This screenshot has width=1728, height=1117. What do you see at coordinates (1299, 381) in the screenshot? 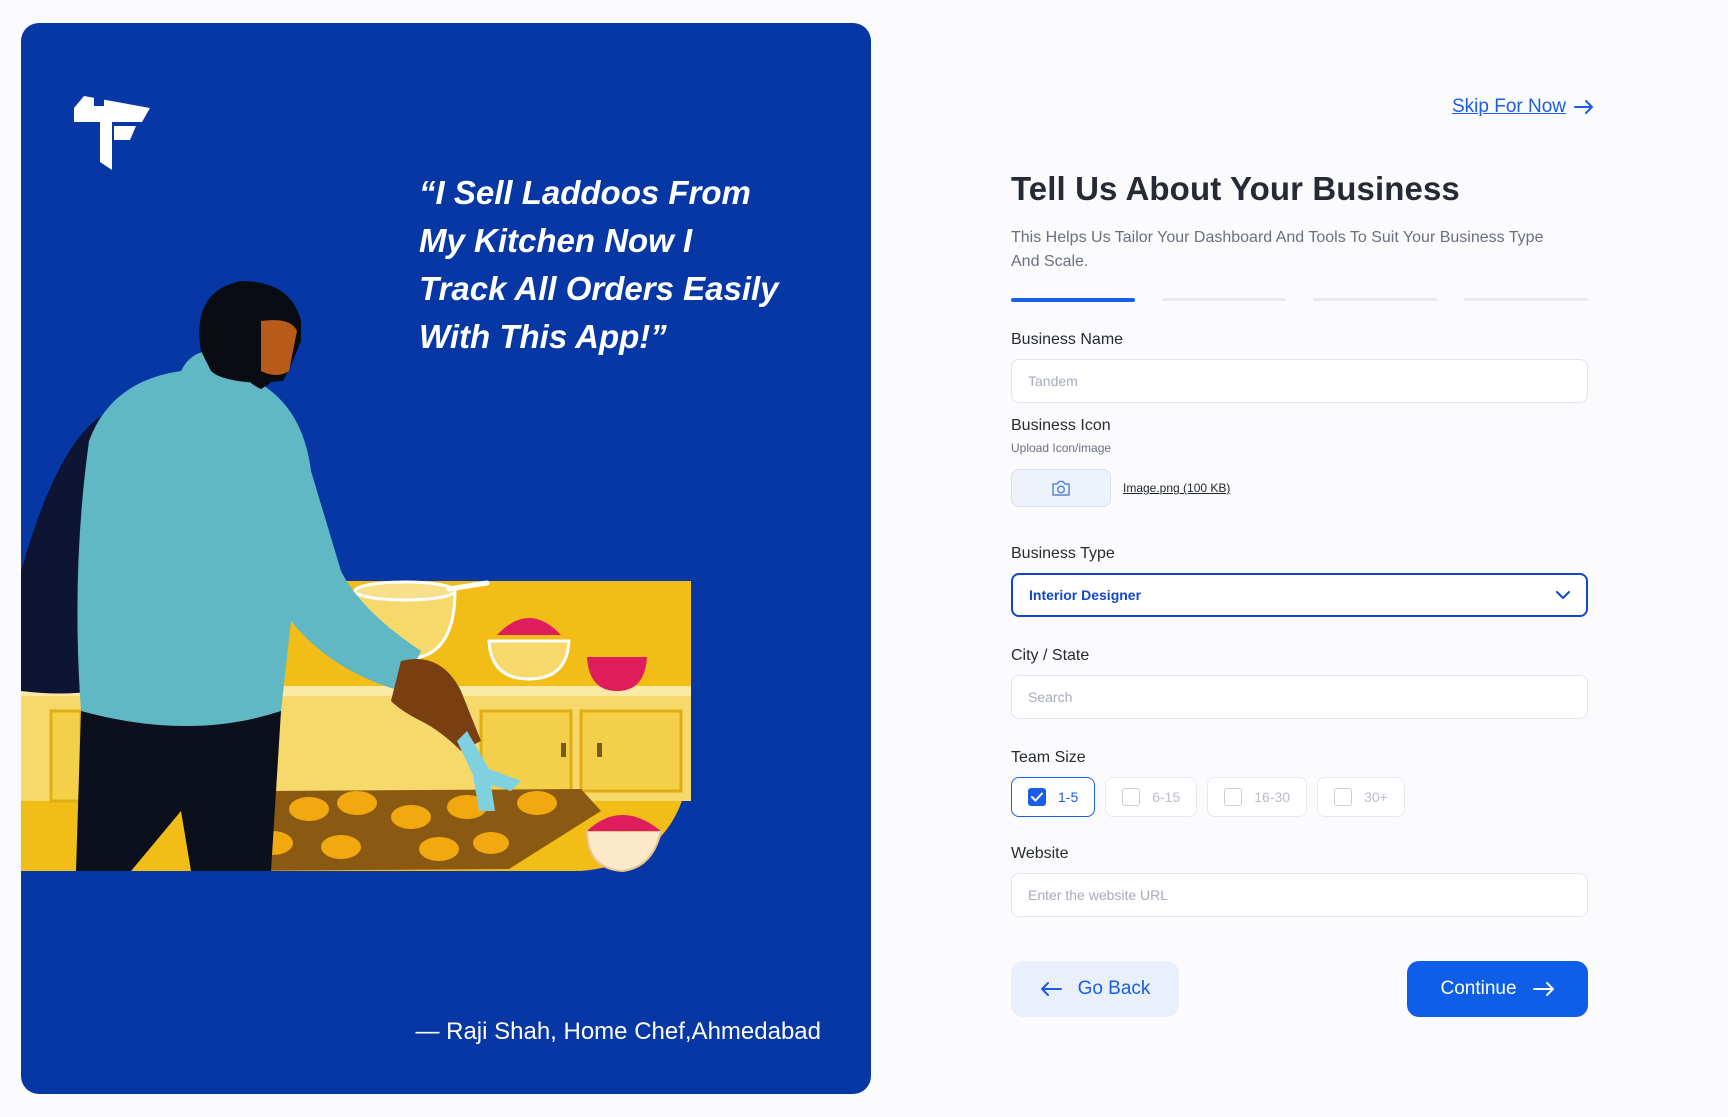
I see `business-name-input: Tandem` at bounding box center [1299, 381].